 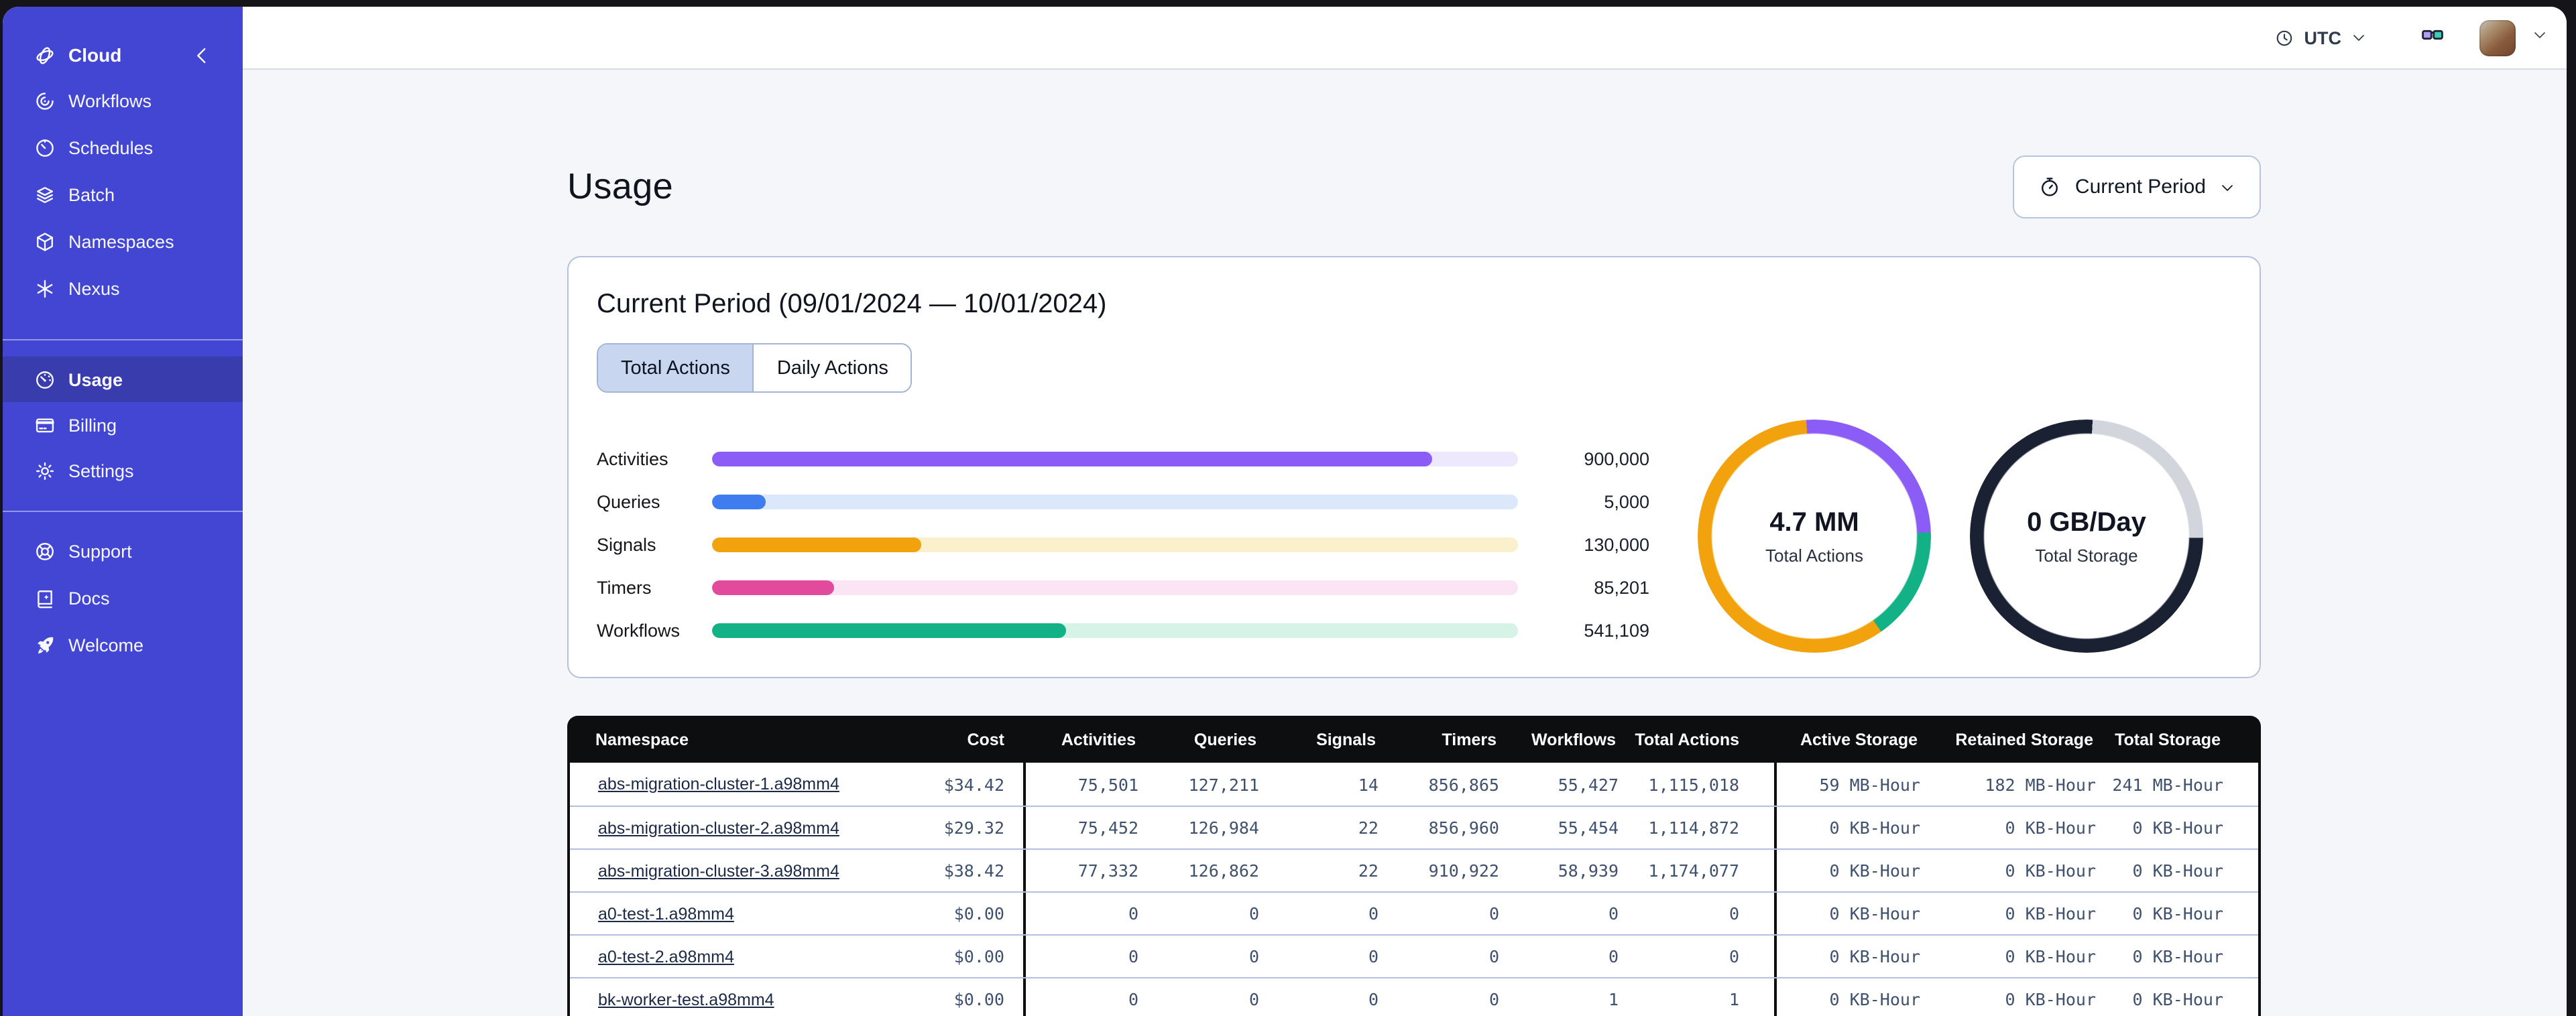 I want to click on sidebar-group-primary: Workflows Schedules Batch Namespaces Nexus, so click(x=123, y=195).